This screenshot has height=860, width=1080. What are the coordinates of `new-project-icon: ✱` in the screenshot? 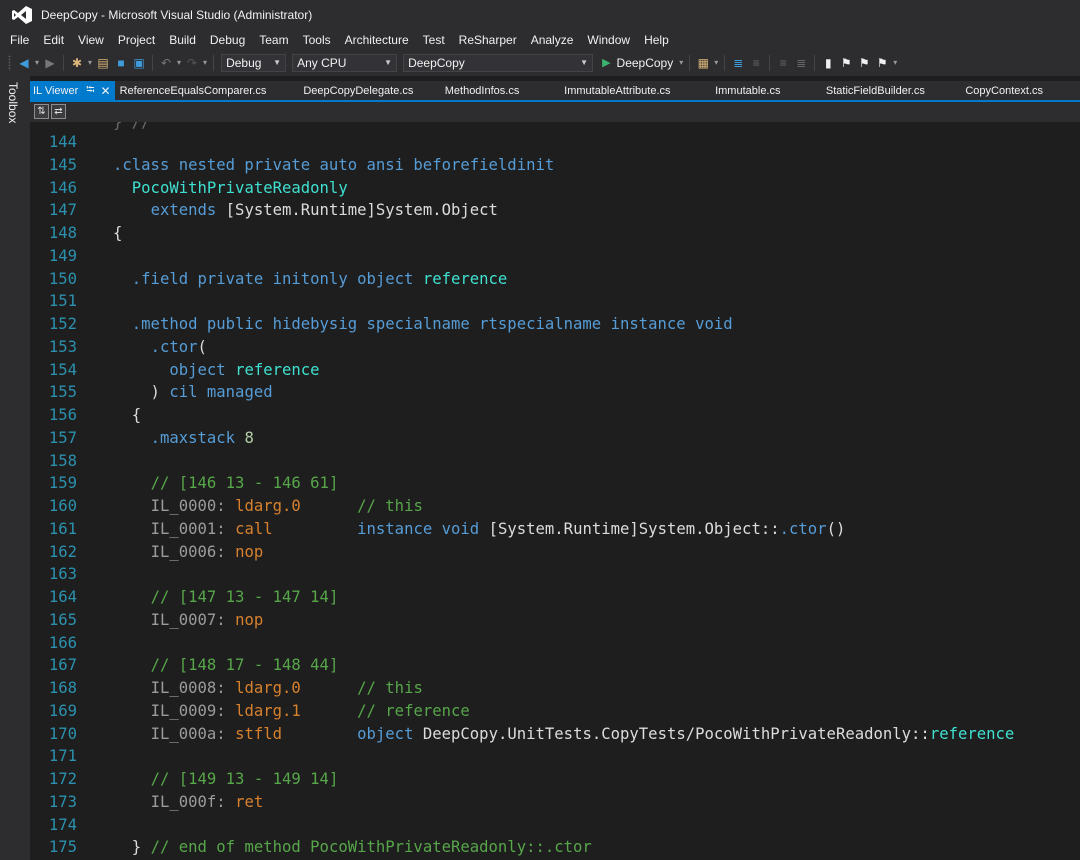 It's located at (77, 63).